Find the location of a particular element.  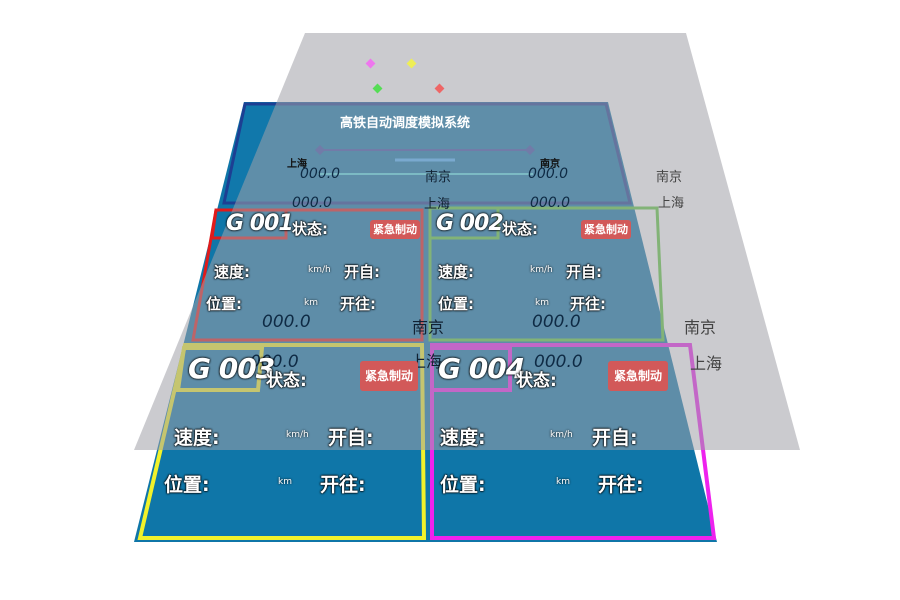

side-city-top-2: 上海 is located at coordinates (671, 203).